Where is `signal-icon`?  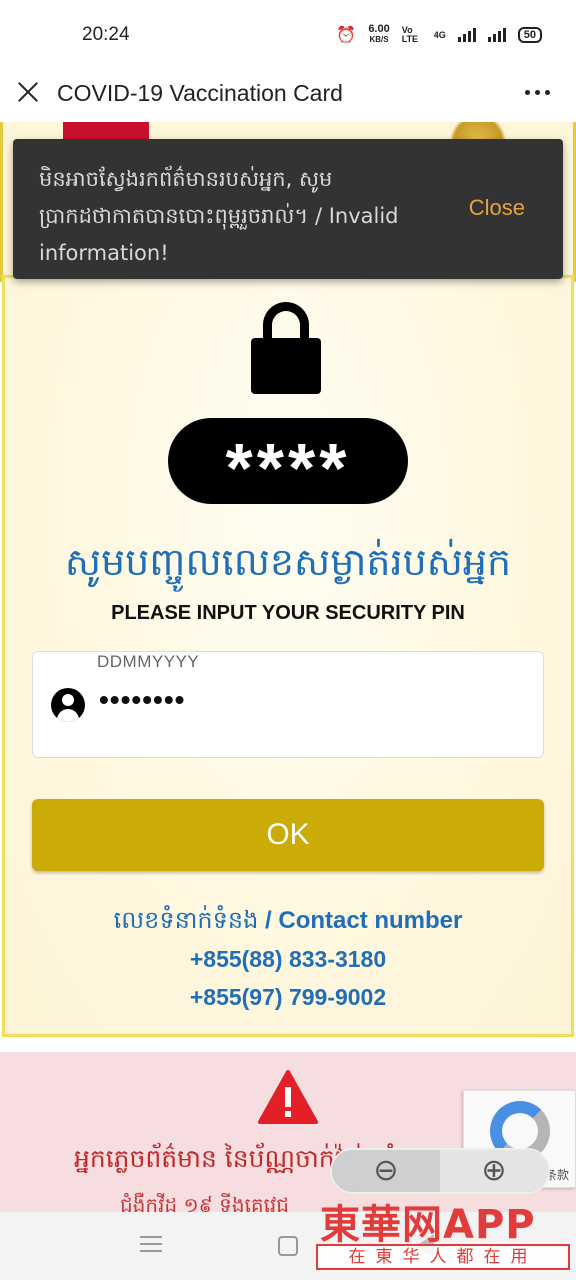
signal-icon is located at coordinates (466, 34).